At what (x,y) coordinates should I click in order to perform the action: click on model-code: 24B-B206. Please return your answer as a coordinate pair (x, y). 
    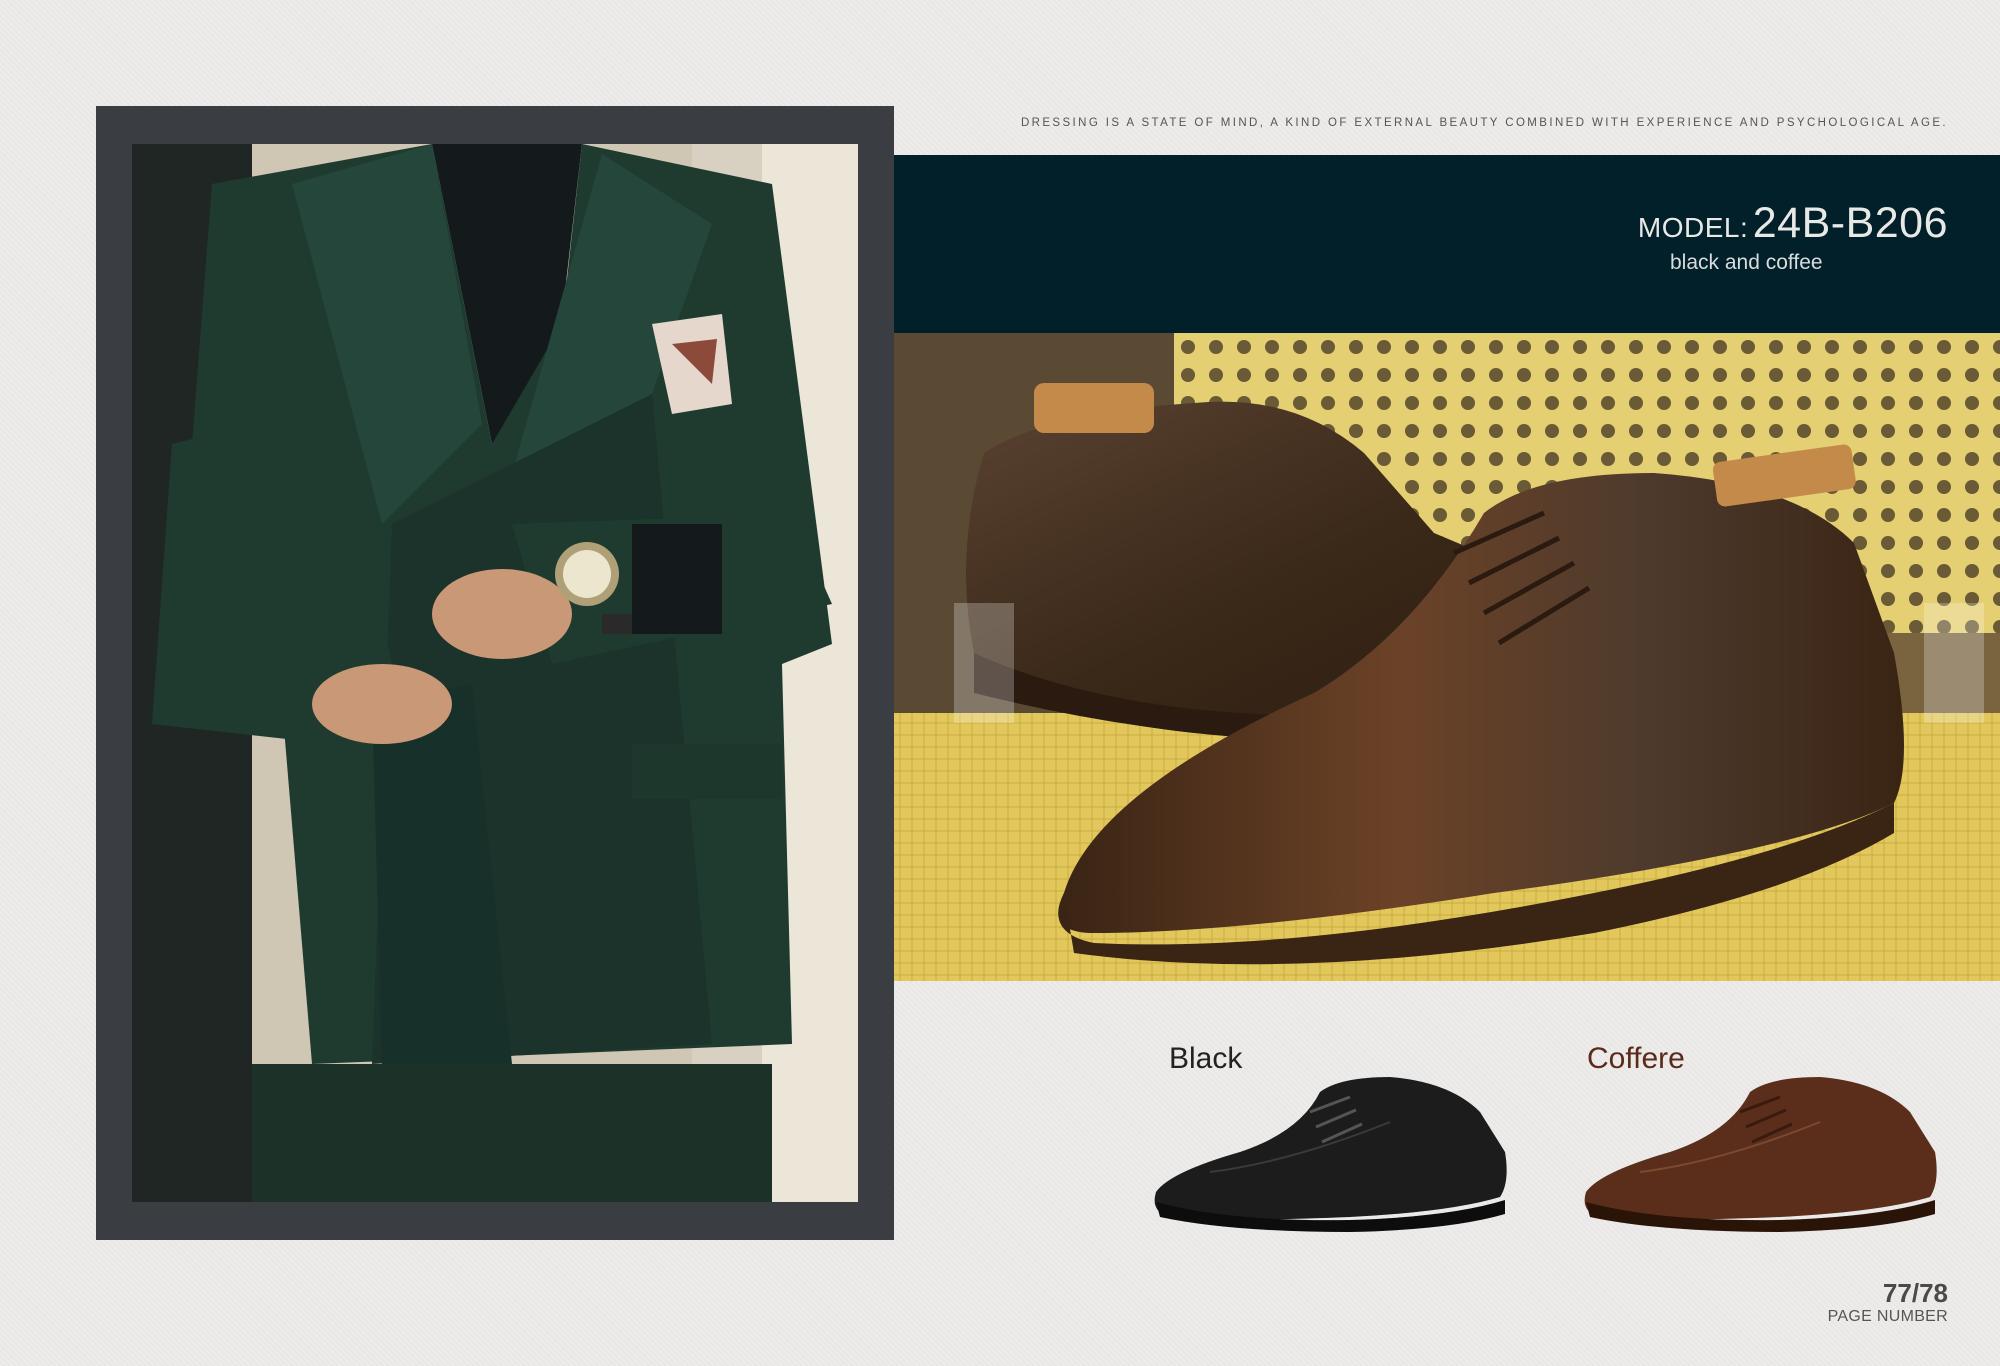
    Looking at the image, I should click on (1850, 223).